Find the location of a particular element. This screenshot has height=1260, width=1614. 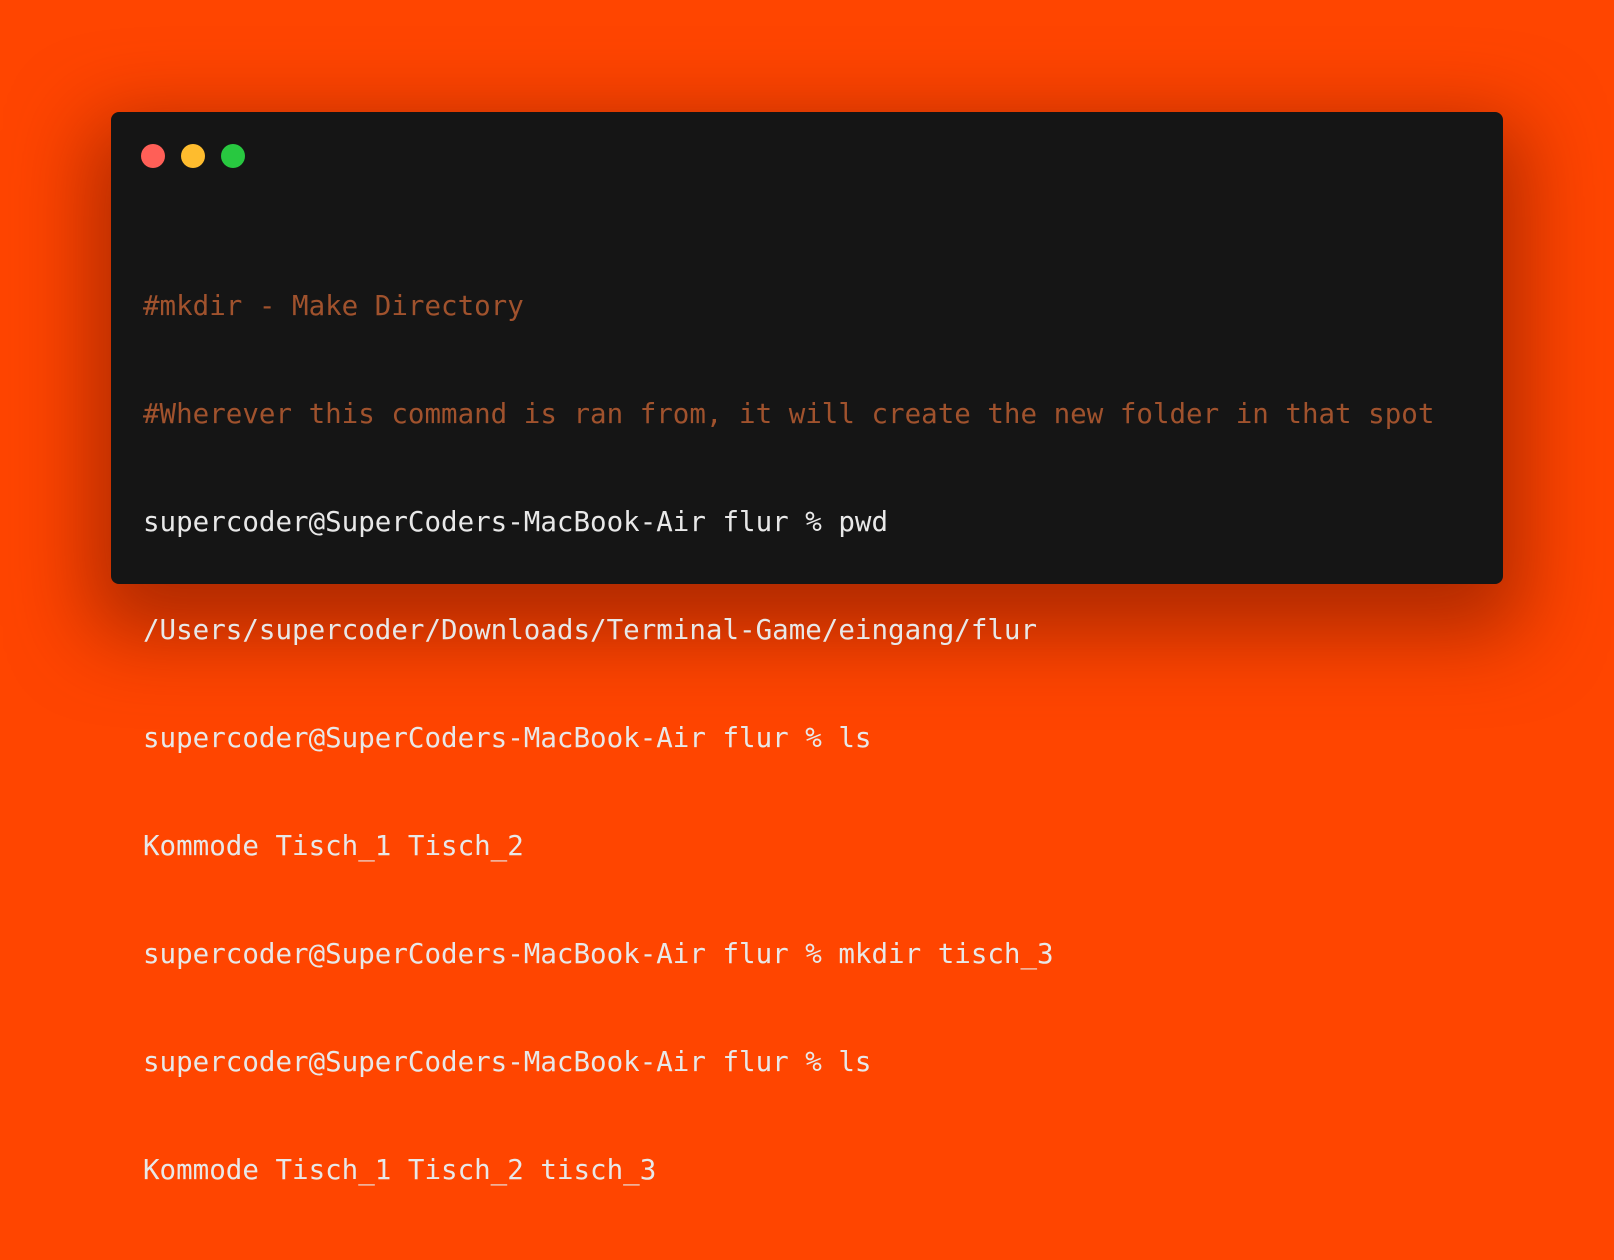

minimize-button is located at coordinates (193, 156).